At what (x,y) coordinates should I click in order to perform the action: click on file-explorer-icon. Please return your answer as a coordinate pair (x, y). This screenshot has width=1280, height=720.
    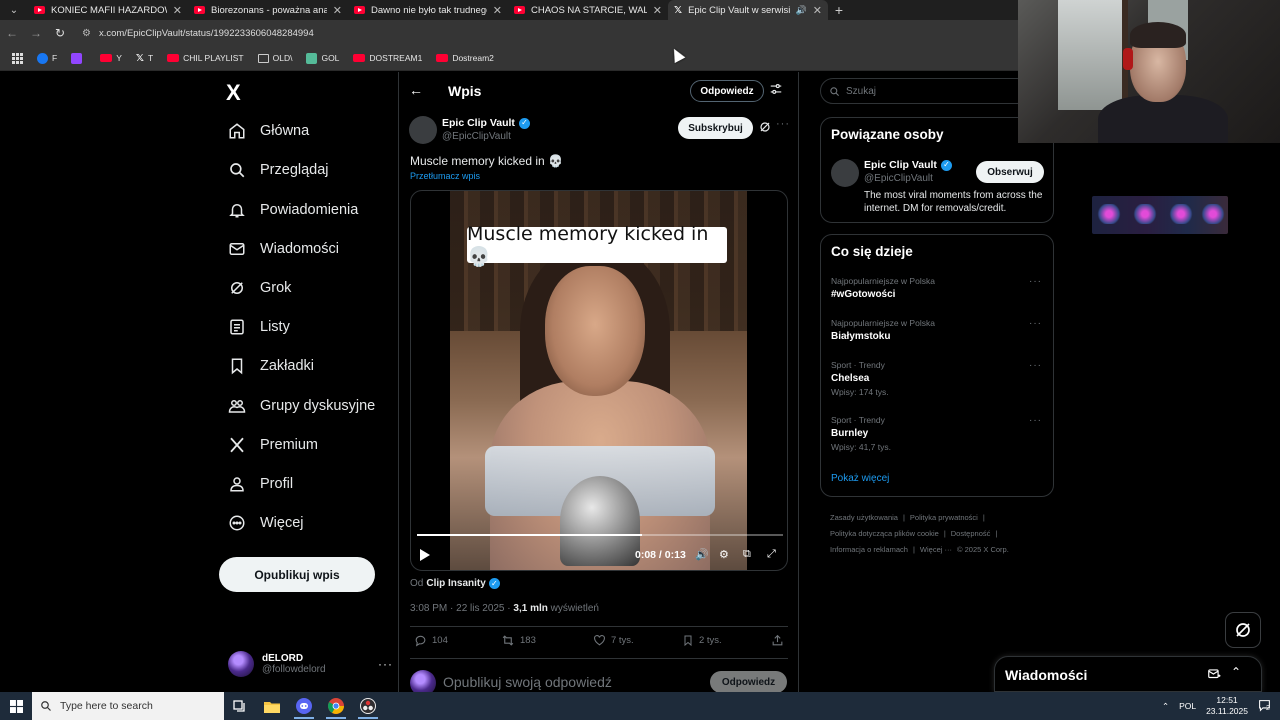
    Looking at the image, I should click on (272, 706).